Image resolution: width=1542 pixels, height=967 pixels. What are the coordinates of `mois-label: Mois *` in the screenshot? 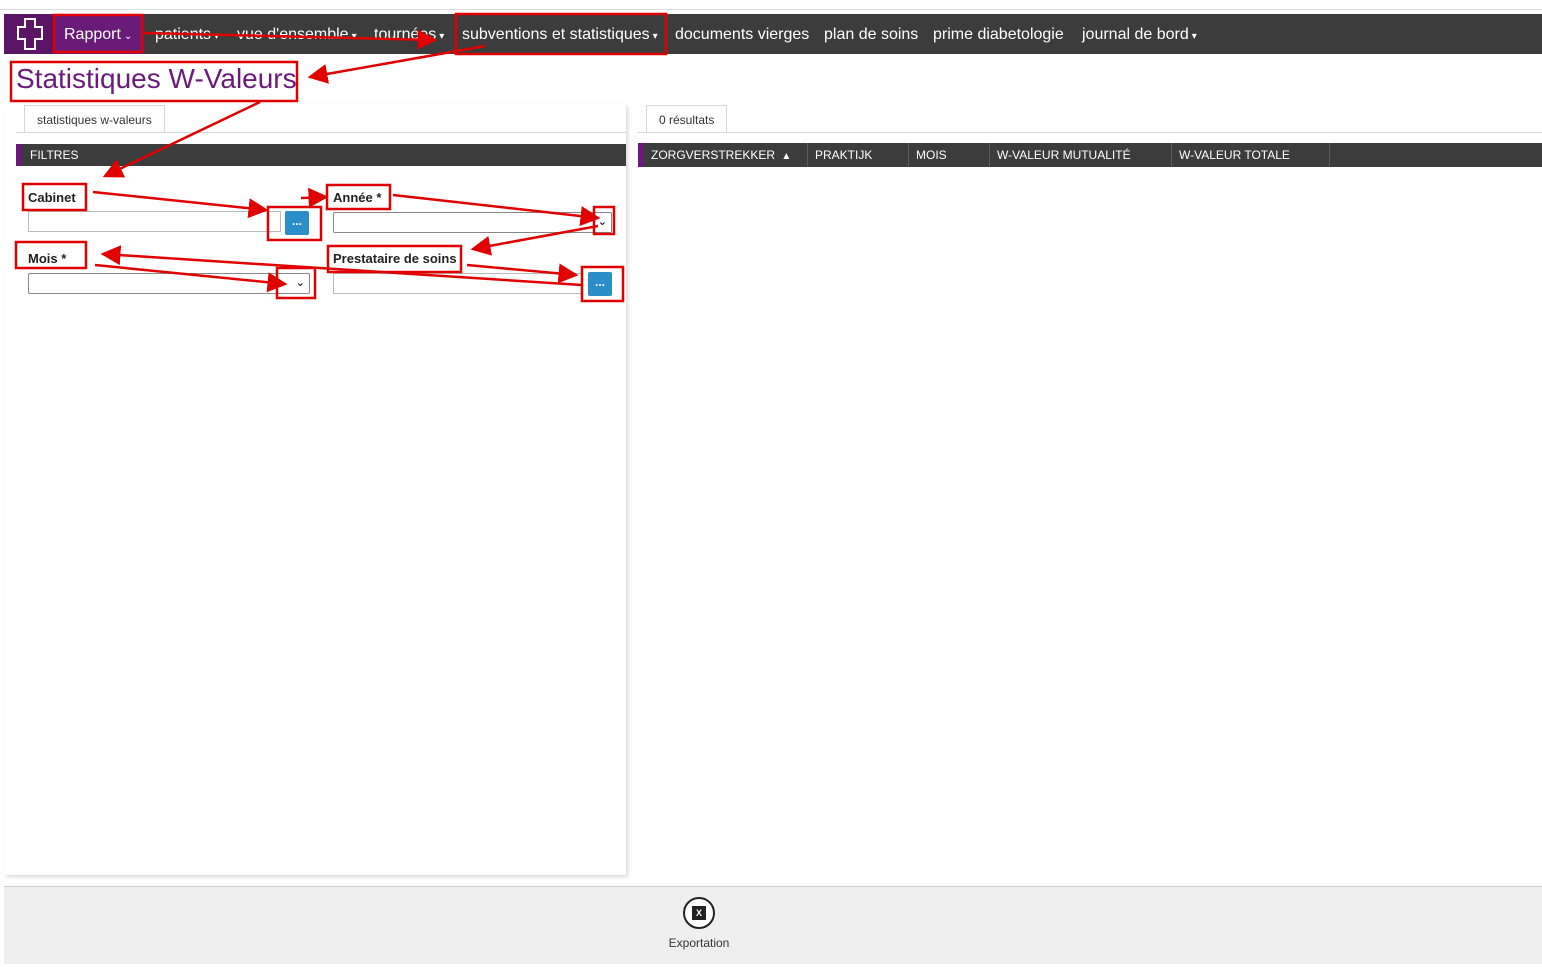 It's located at (47, 258).